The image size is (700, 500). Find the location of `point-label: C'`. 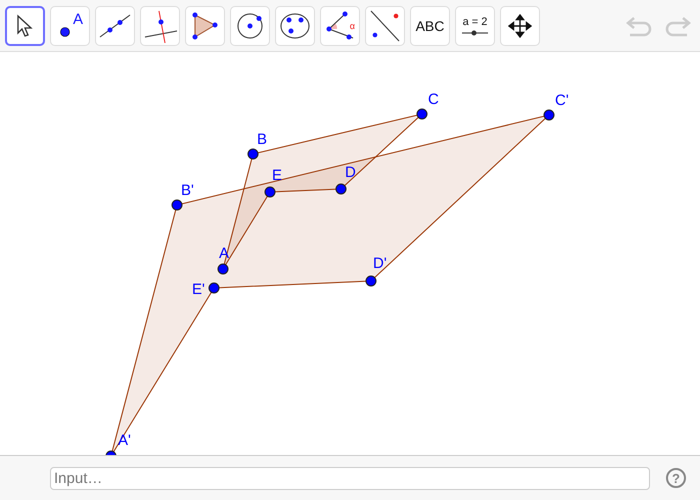

point-label: C' is located at coordinates (562, 100).